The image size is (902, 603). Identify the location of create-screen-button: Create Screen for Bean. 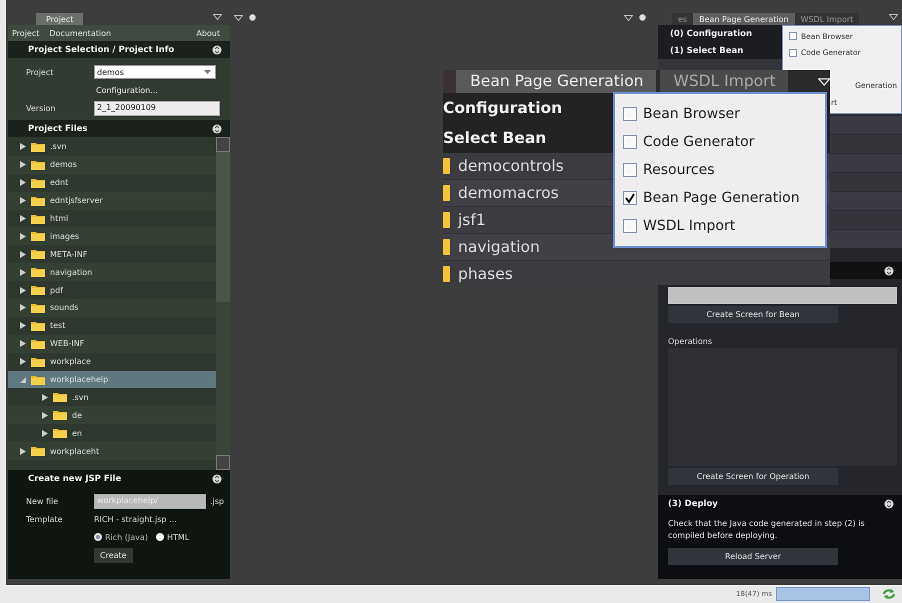
(753, 314).